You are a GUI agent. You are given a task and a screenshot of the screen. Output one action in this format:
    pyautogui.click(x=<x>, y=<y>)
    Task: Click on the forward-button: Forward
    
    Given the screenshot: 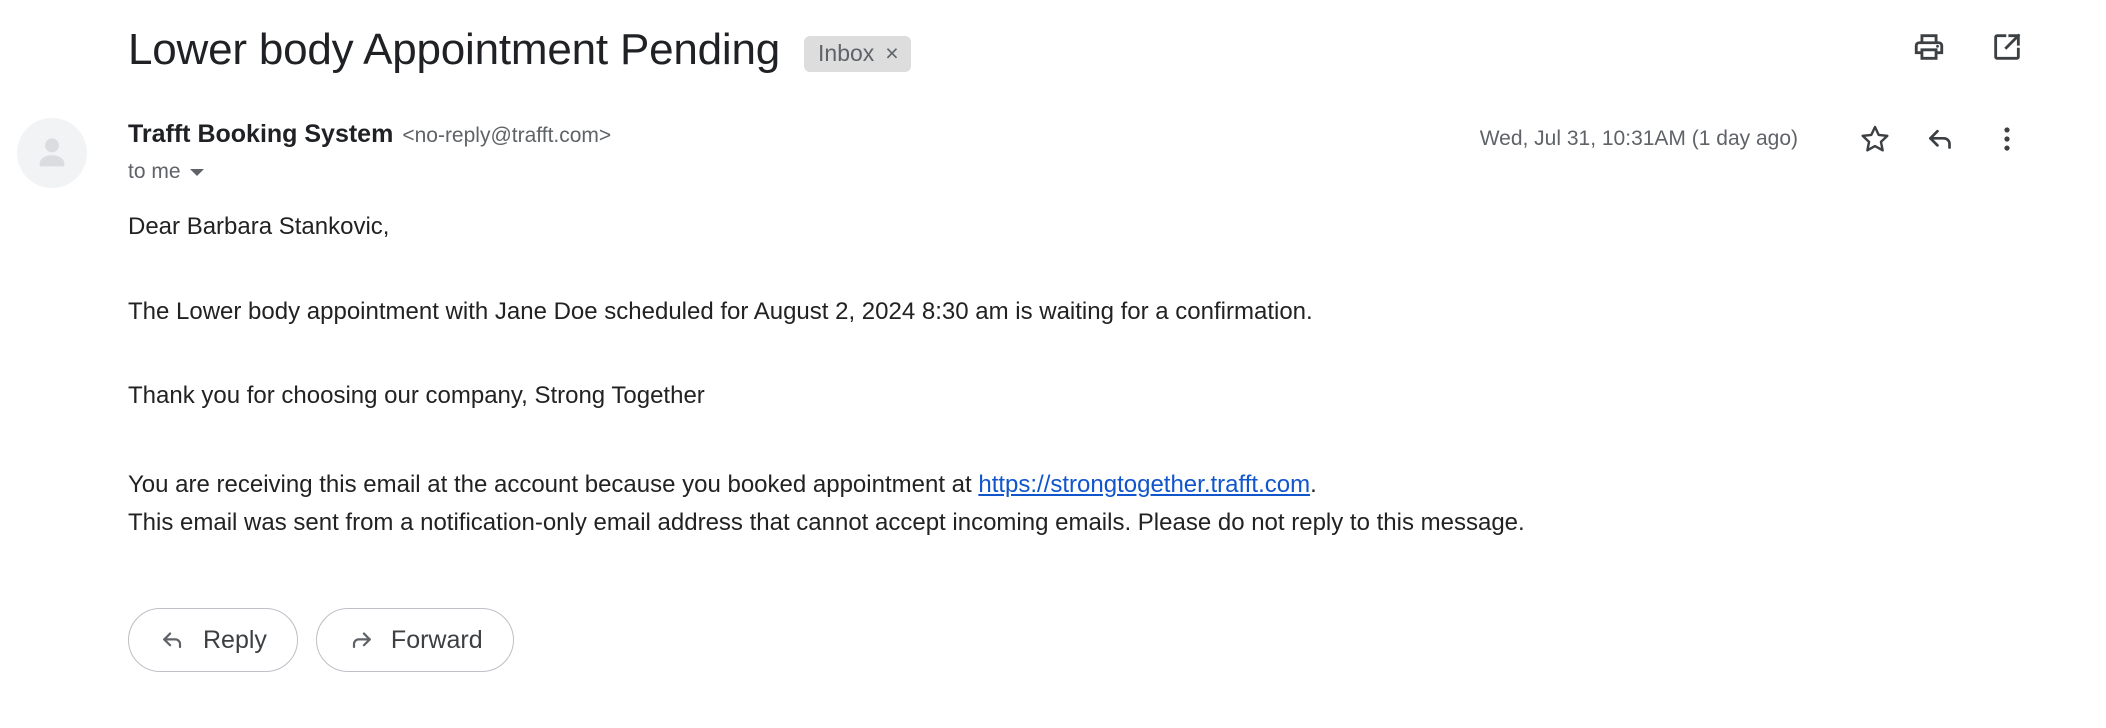 What is the action you would take?
    pyautogui.click(x=414, y=640)
    